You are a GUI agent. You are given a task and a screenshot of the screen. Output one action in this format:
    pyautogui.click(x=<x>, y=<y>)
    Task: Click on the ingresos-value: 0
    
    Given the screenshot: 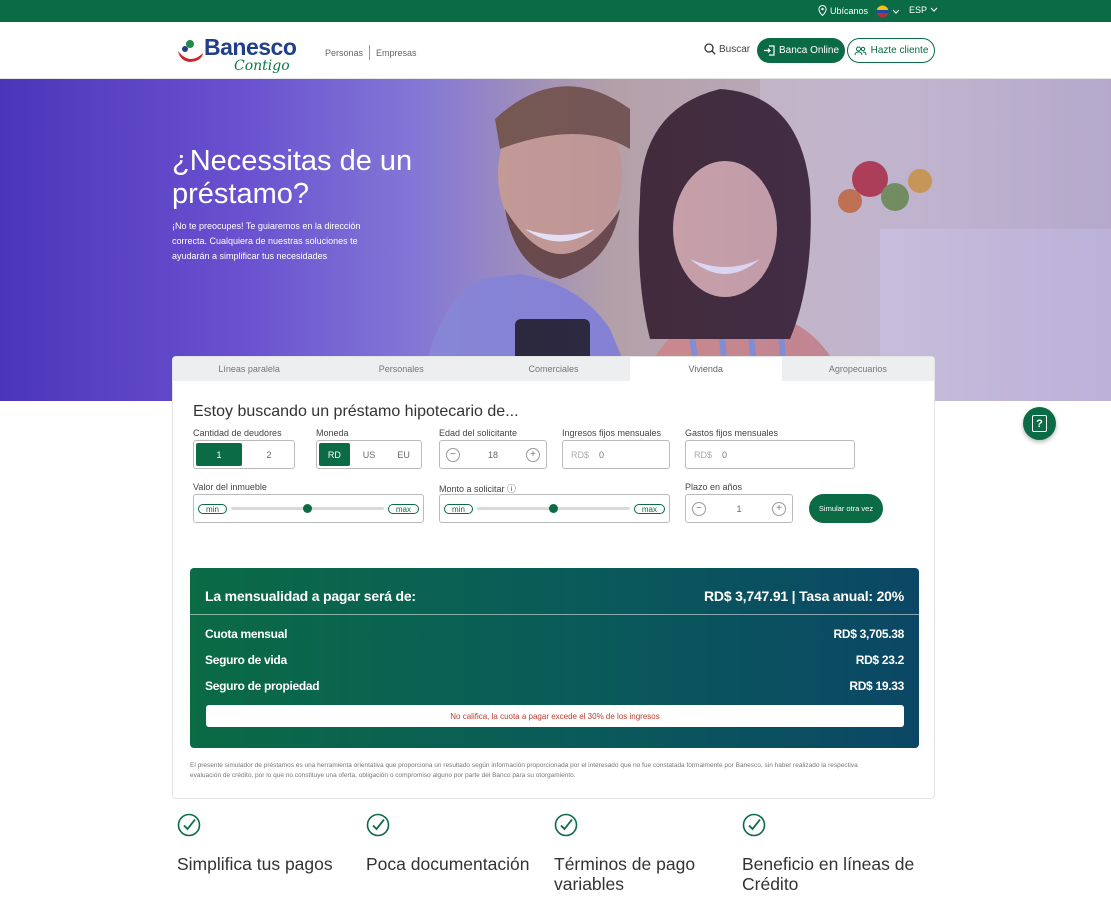 What is the action you would take?
    pyautogui.click(x=602, y=454)
    